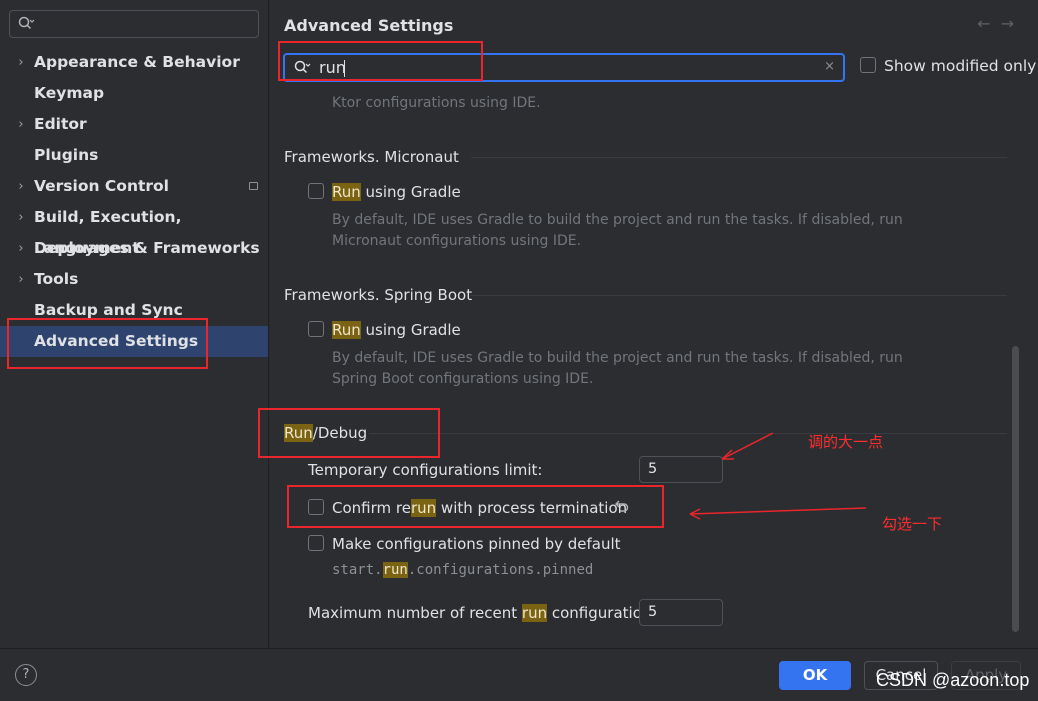 The image size is (1038, 701). Describe the element at coordinates (69, 93) in the screenshot. I see `sidebar-item-label: Keymap` at that location.